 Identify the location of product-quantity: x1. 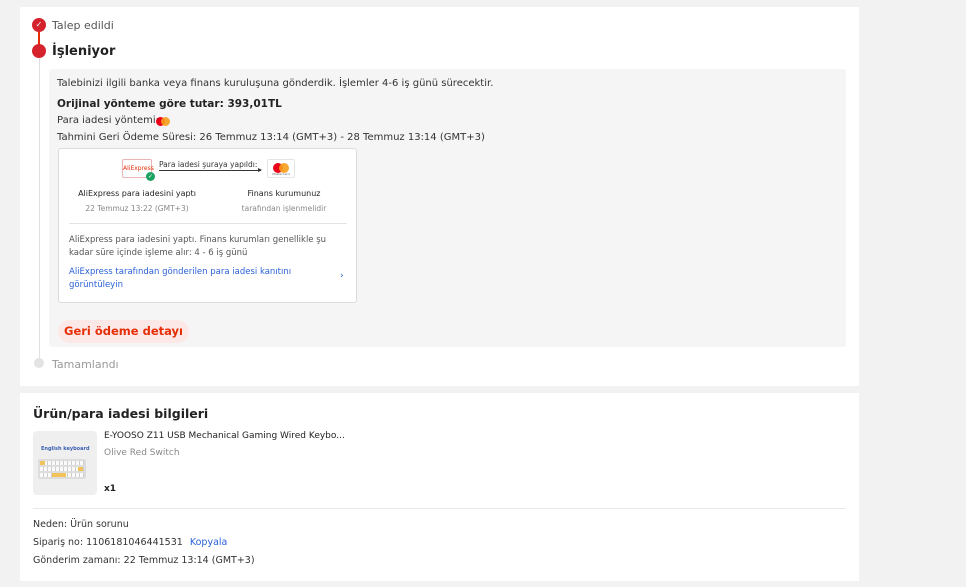
(110, 489).